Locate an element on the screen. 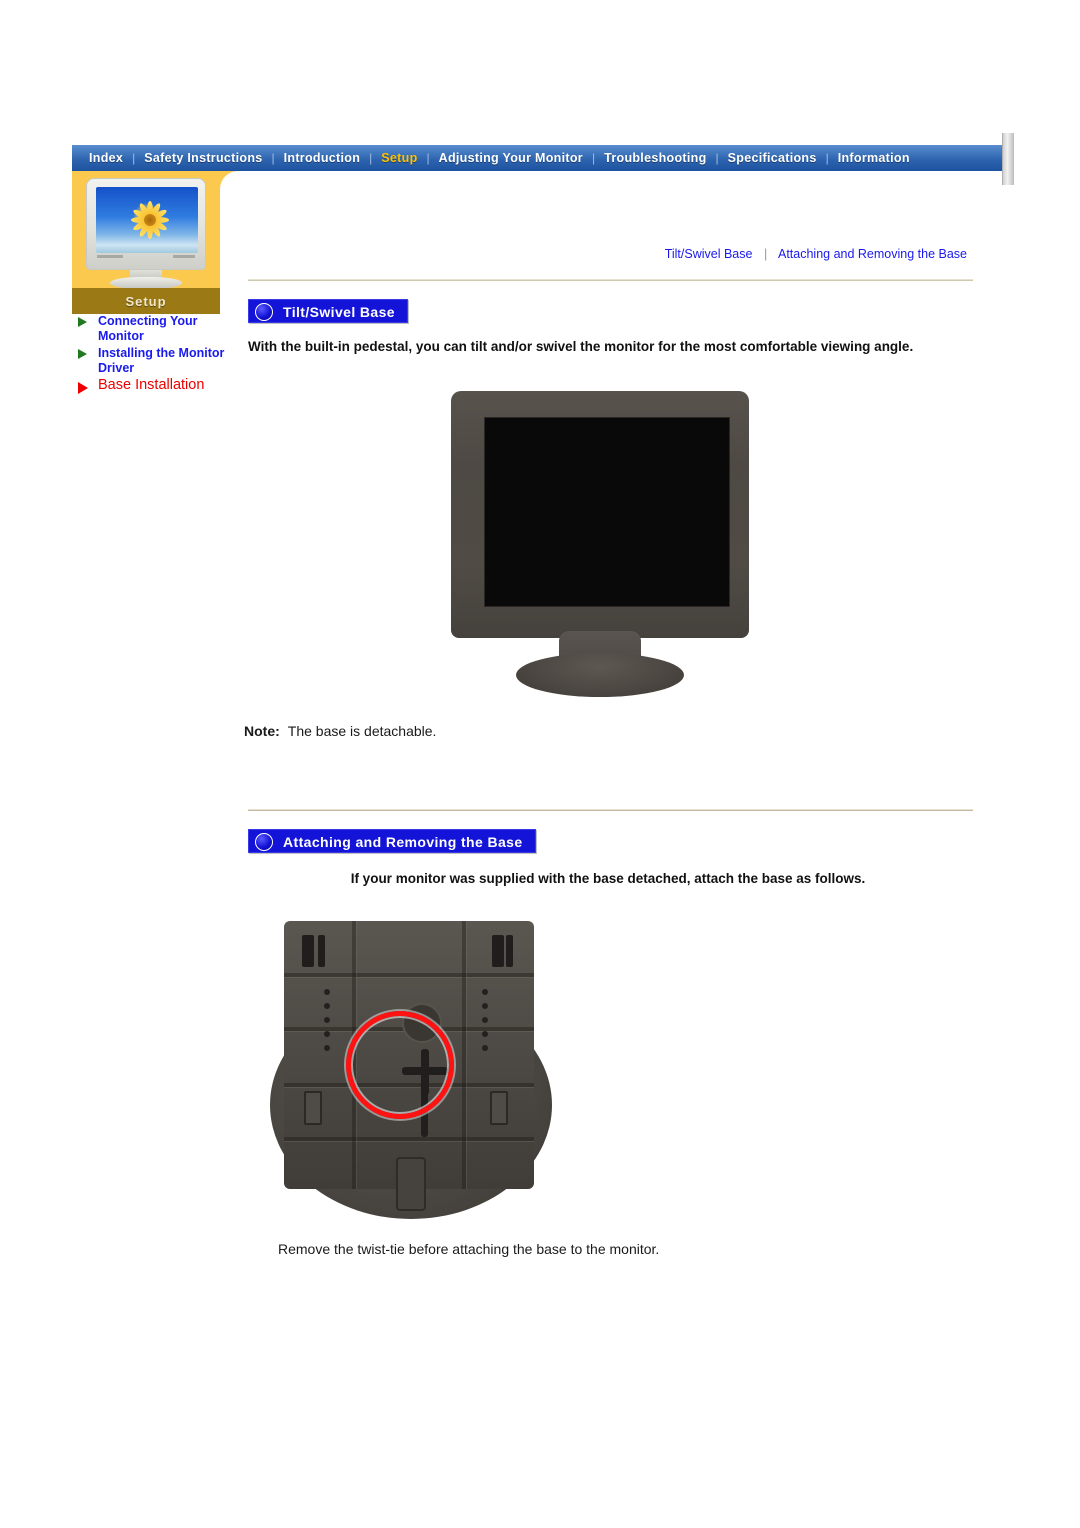 This screenshot has width=1080, height=1528. content-top-corner is located at coordinates (611, 191).